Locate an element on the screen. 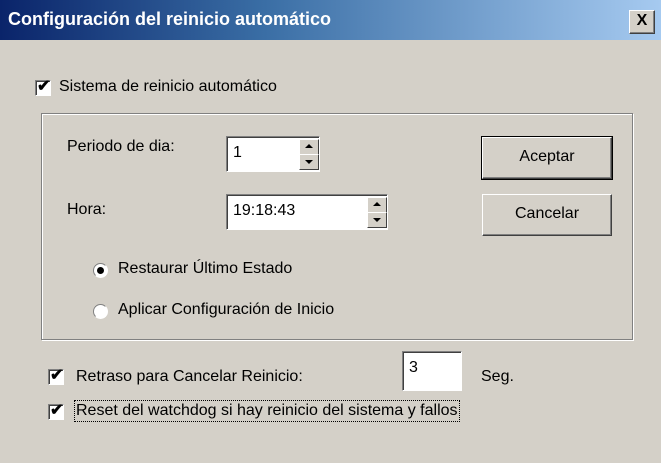 Image resolution: width=661 pixels, height=463 pixels. cancel-button: Cancelar is located at coordinates (547, 215).